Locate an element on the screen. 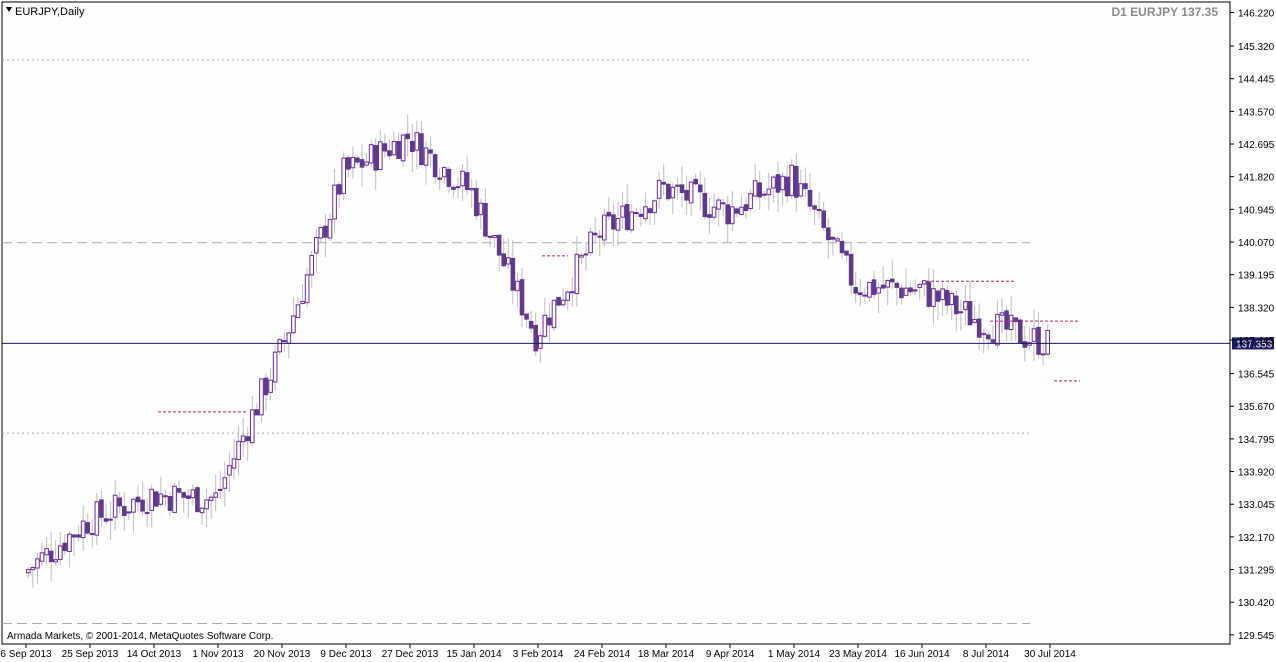 This screenshot has width=1276, height=662. y-tick-label: 130.420 is located at coordinates (1256, 603).